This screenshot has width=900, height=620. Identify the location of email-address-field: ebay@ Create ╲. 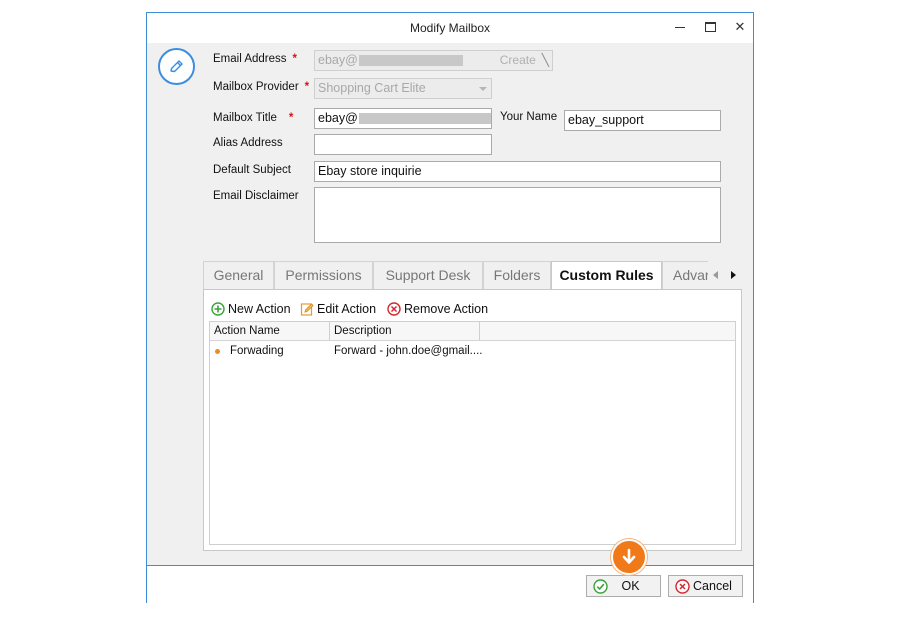
(433, 60).